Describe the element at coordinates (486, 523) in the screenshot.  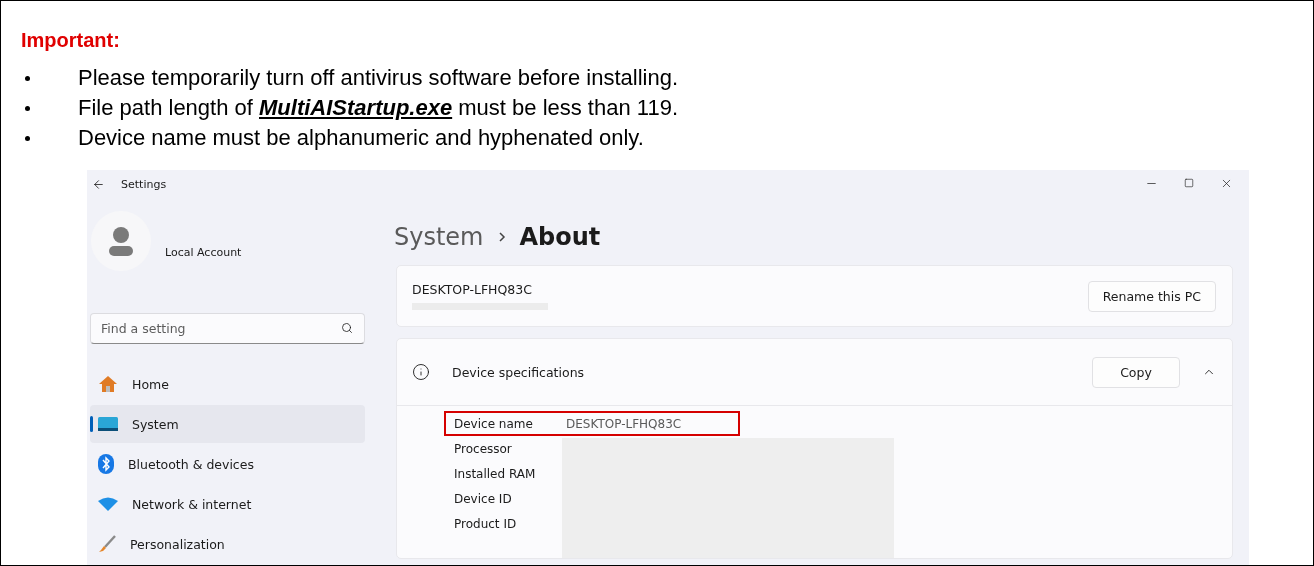
I see `spec-label: Product ID` at that location.